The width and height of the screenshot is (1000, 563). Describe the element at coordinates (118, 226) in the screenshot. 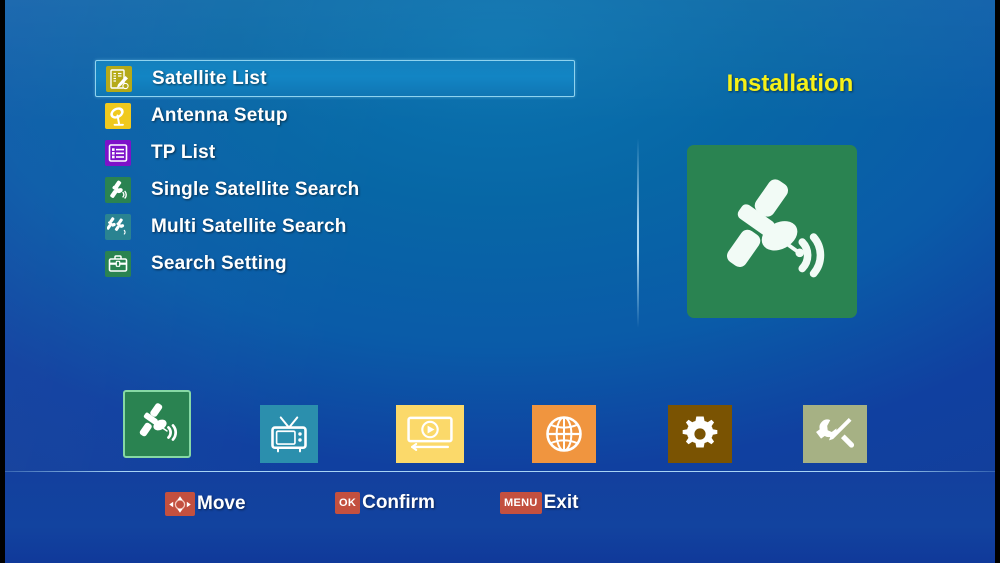

I see `multi-satellite-icon` at that location.